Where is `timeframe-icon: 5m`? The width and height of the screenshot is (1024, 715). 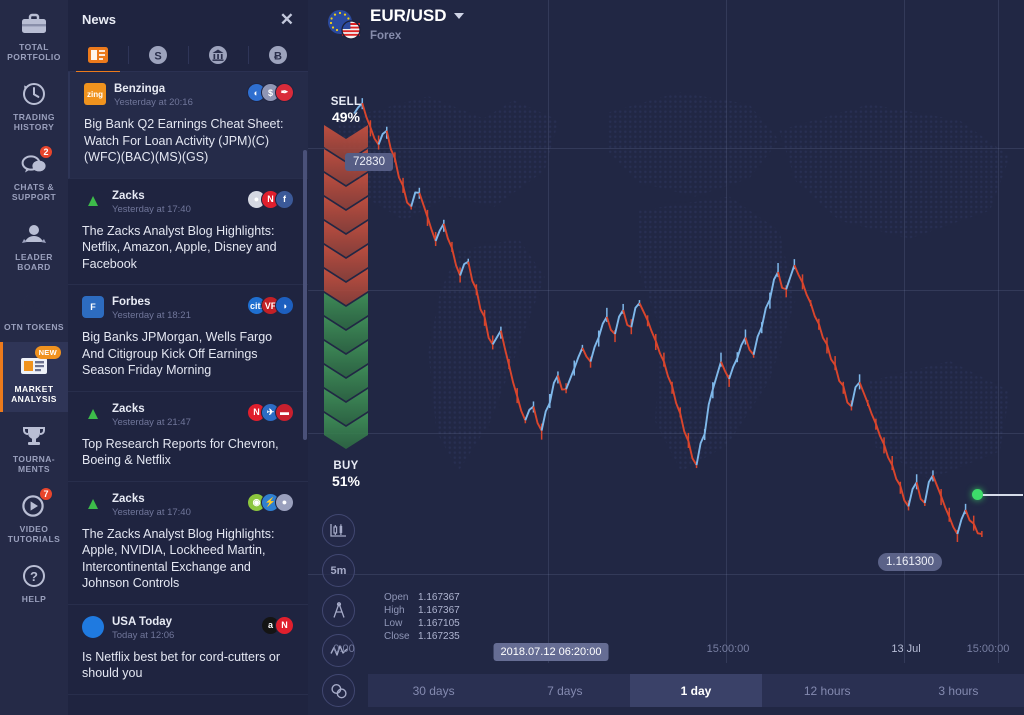
timeframe-icon: 5m is located at coordinates (338, 570).